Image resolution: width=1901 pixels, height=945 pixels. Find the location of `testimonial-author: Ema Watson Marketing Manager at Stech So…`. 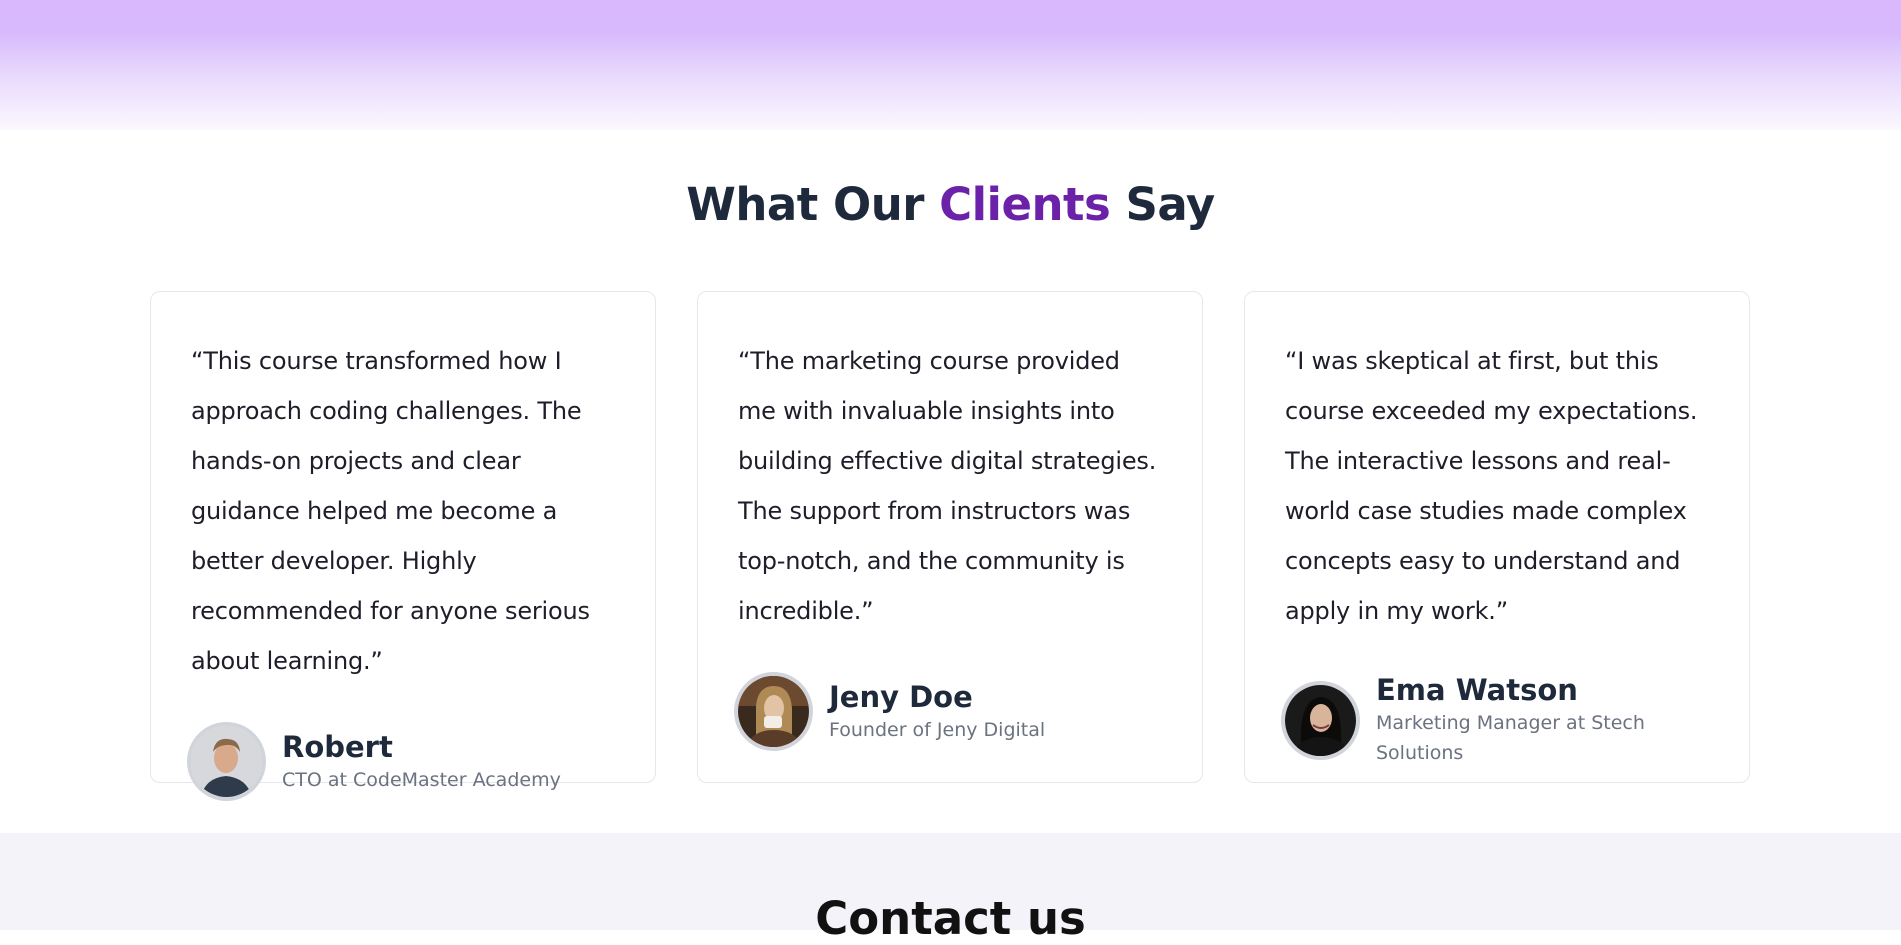

testimonial-author: Ema Watson Marketing Manager at Stech So… is located at coordinates (1495, 720).